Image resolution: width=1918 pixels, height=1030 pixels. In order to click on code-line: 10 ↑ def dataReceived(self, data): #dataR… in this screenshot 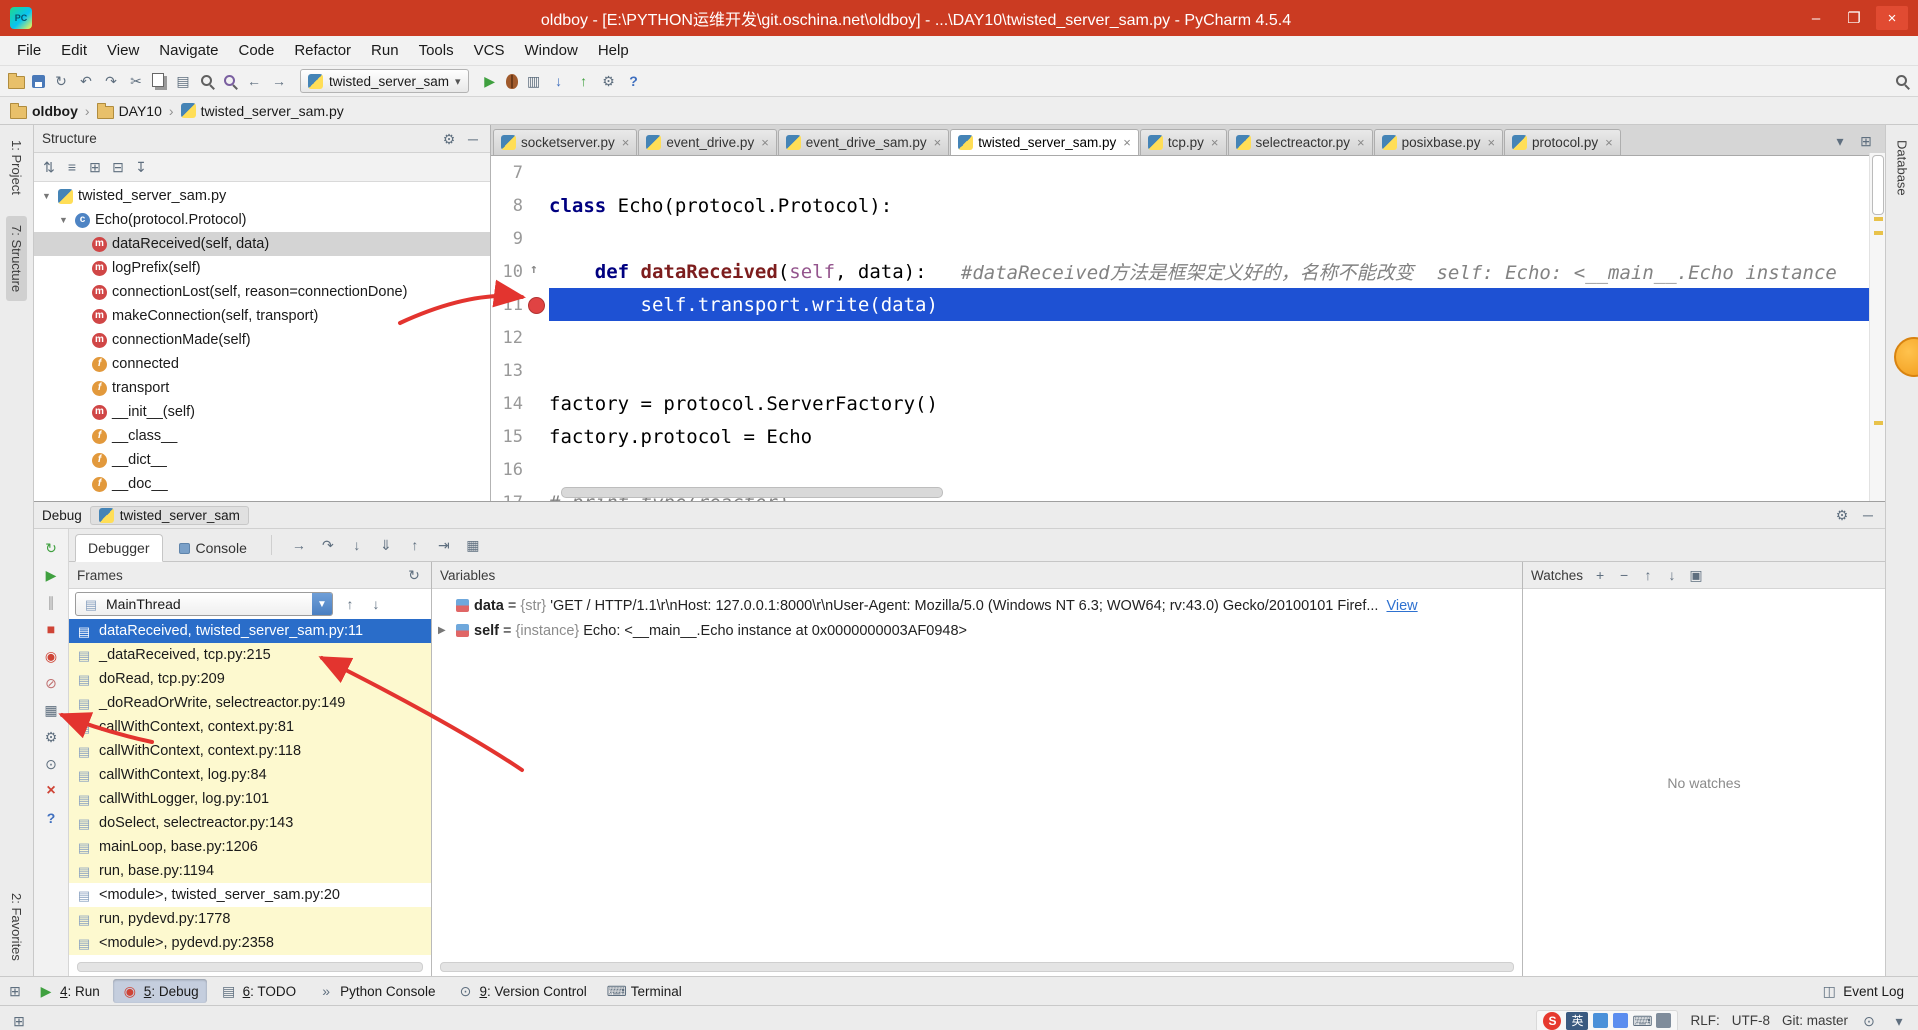, I will do `click(1188, 271)`.